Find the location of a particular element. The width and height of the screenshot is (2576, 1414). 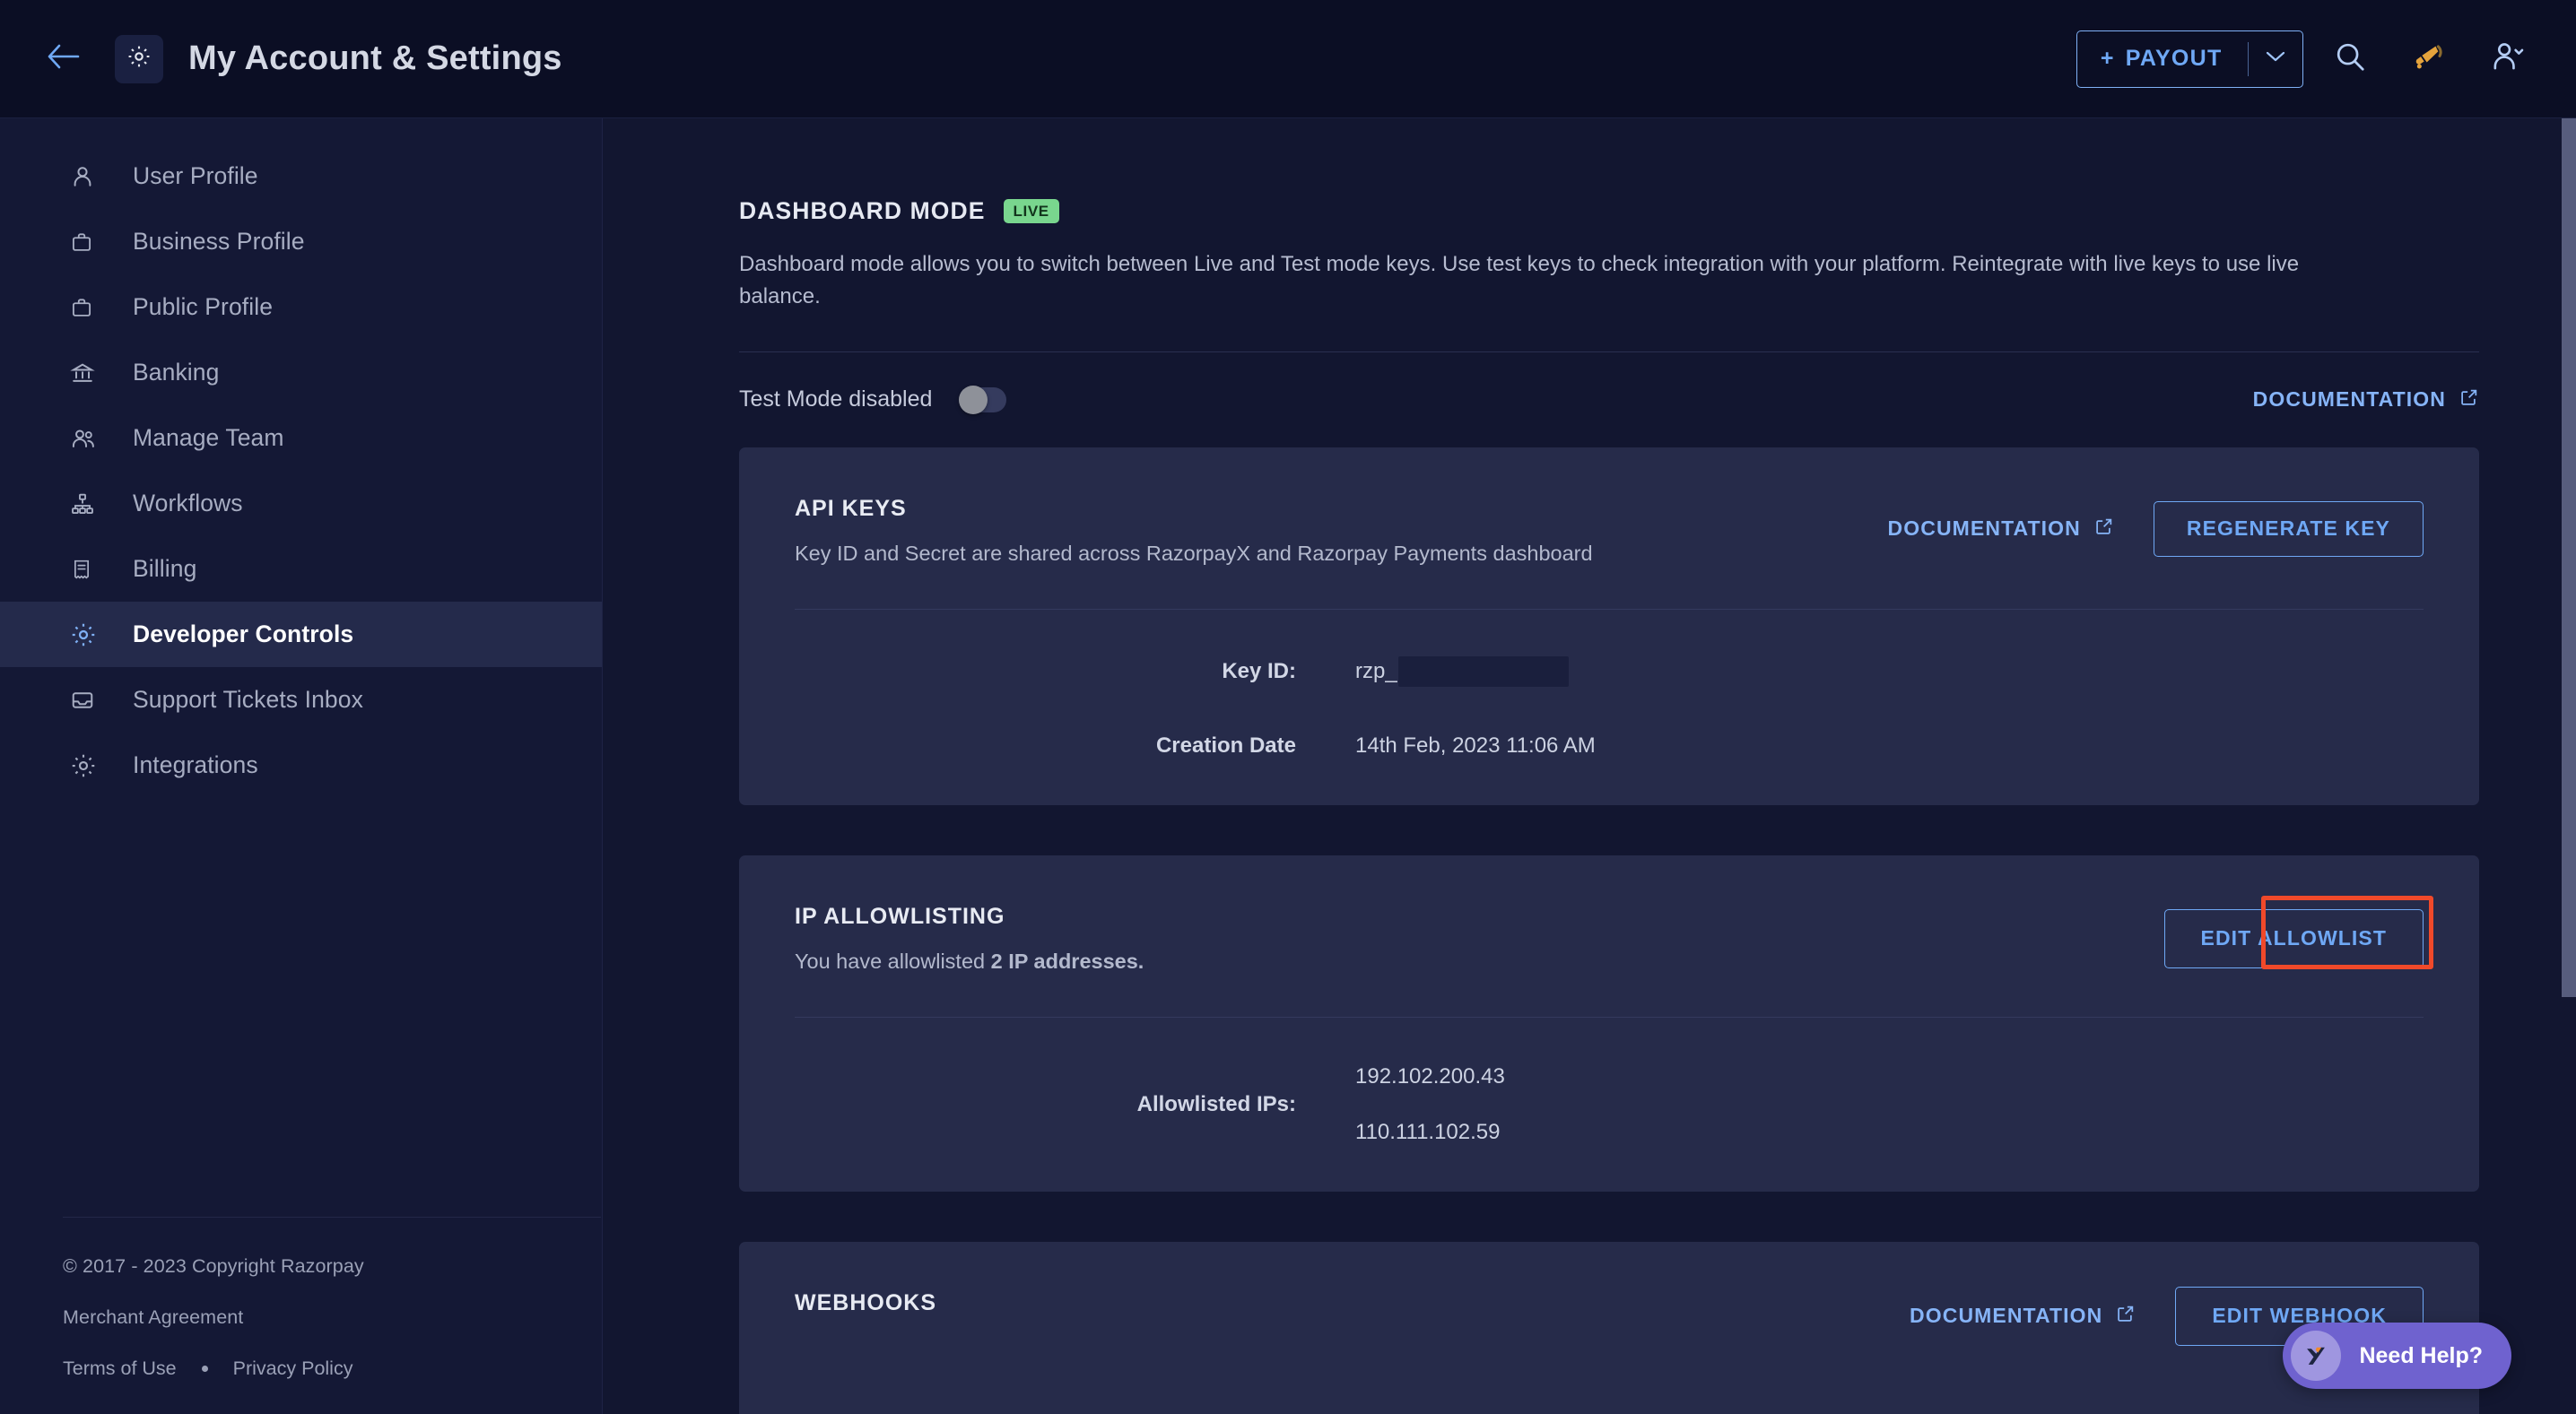

sidebar-item-label: Integrations is located at coordinates (195, 765).